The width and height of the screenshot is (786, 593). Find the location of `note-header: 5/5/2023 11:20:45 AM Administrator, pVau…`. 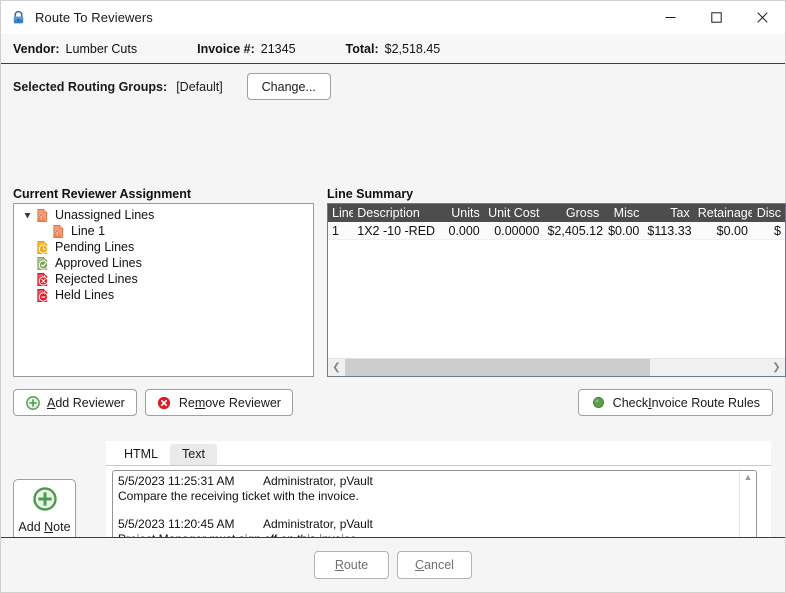

note-header: 5/5/2023 11:20:45 AM Administrator, pVau… is located at coordinates (426, 524).